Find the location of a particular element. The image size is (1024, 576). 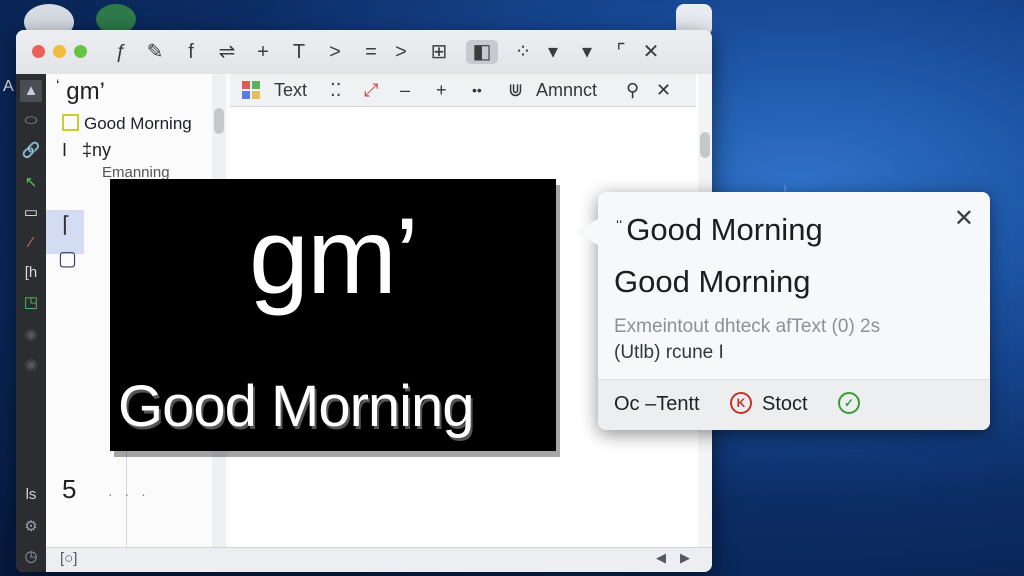

close-icon: ✕ is located at coordinates (651, 52).